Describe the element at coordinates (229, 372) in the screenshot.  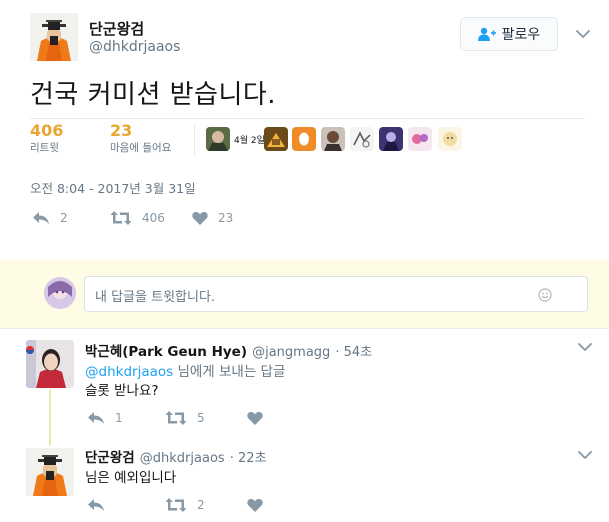
I see `replying-to-suffix: 님에게 보내는 답글` at that location.